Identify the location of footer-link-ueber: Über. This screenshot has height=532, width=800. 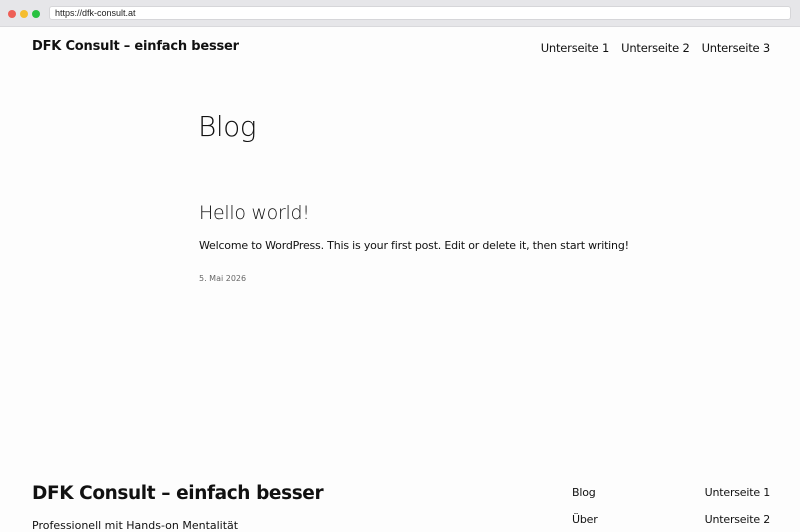
(585, 519).